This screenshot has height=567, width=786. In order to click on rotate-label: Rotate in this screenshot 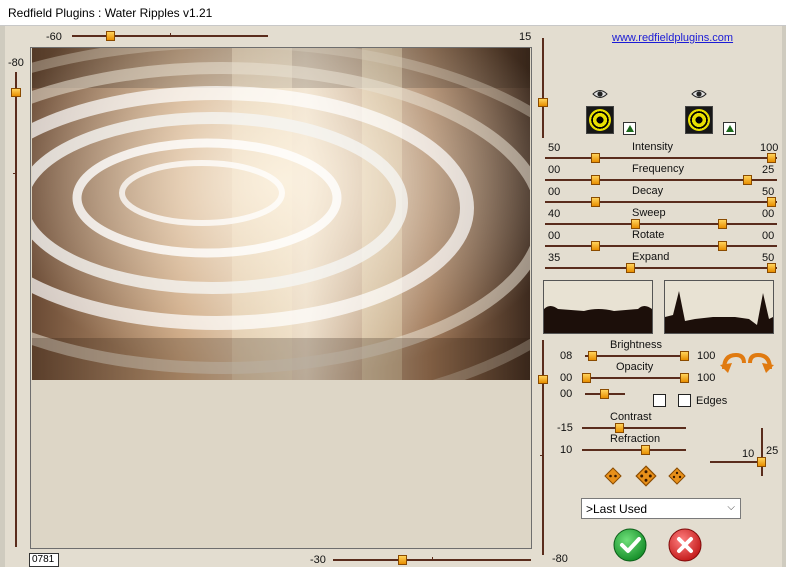, I will do `click(648, 235)`.